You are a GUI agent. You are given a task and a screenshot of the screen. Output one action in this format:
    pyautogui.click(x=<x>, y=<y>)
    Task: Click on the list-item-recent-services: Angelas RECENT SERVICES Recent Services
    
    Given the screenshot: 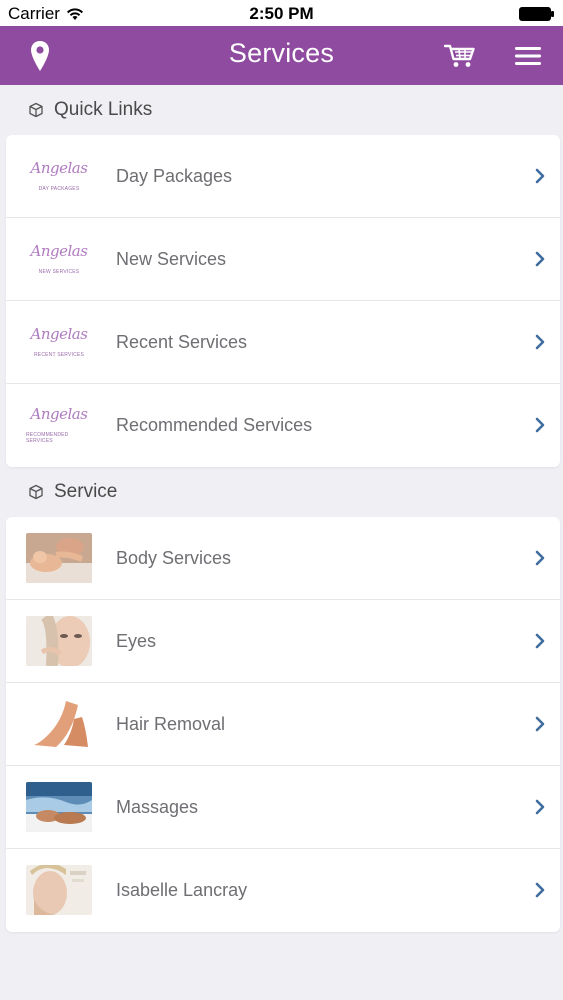 What is the action you would take?
    pyautogui.click(x=283, y=342)
    